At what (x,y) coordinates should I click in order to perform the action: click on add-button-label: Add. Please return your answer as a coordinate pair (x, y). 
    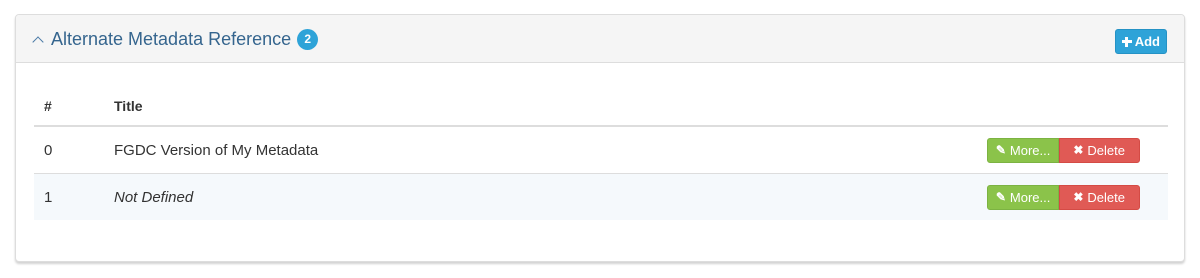
    Looking at the image, I should click on (1147, 41).